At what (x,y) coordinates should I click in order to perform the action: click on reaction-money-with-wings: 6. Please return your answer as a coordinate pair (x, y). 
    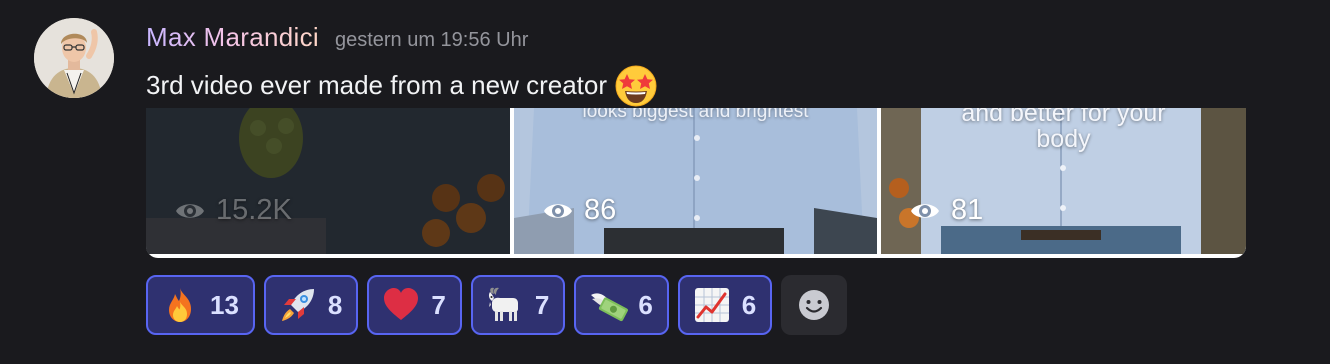
    Looking at the image, I should click on (621, 305).